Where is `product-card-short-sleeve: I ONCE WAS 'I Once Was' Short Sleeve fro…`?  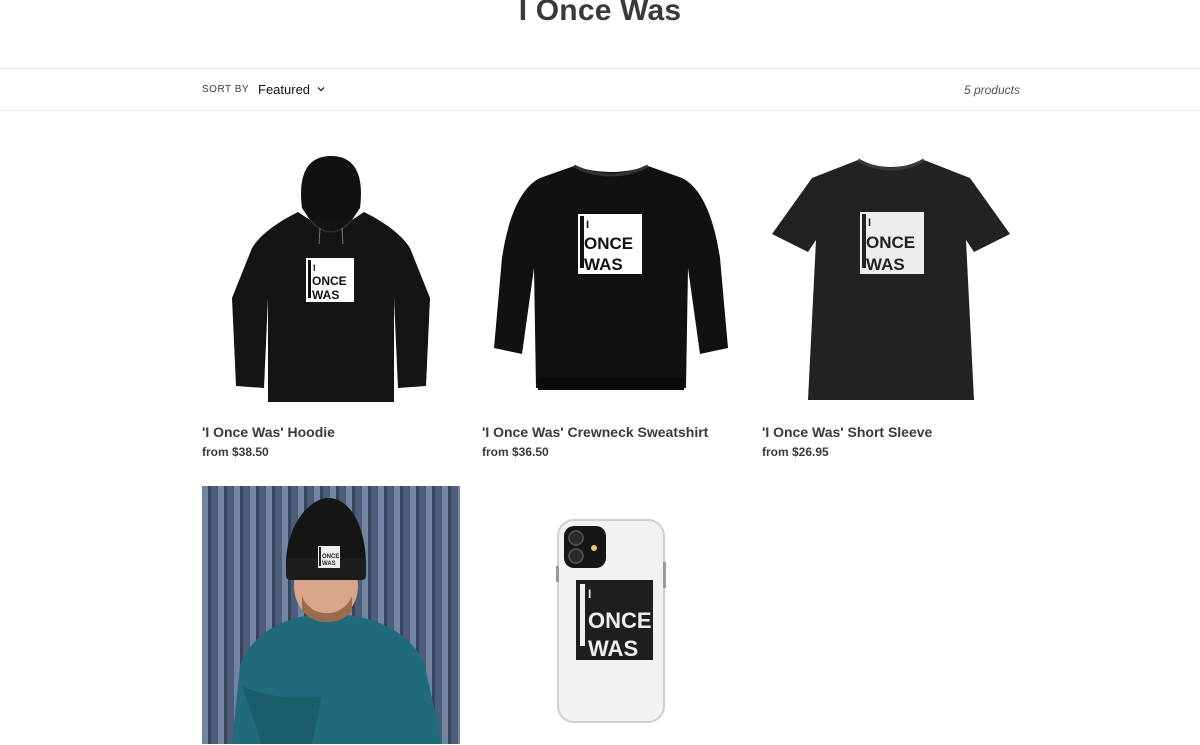
product-card-short-sleeve: I ONCE WAS 'I Once Was' Short Sleeve fro… is located at coordinates (891, 303).